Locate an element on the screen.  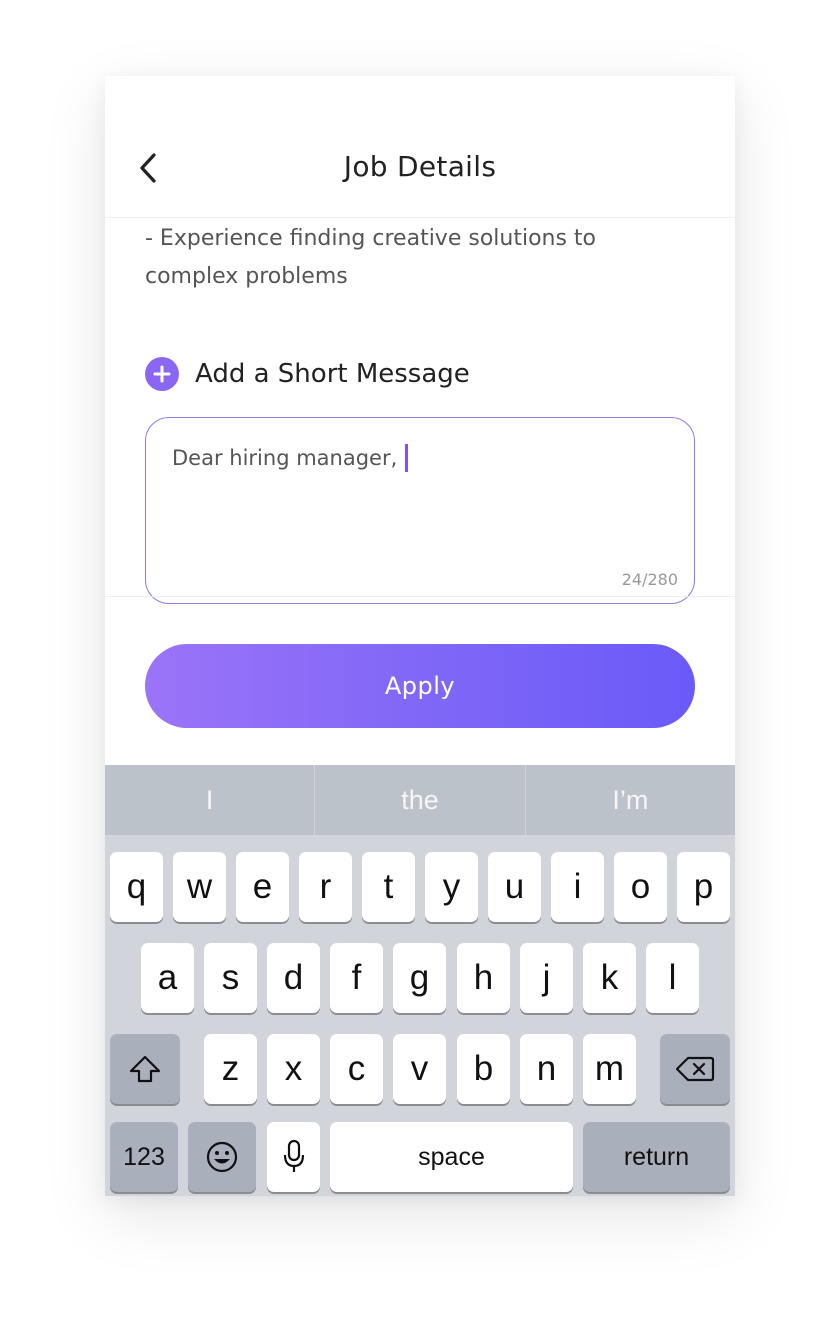
key-k: k is located at coordinates (609, 978).